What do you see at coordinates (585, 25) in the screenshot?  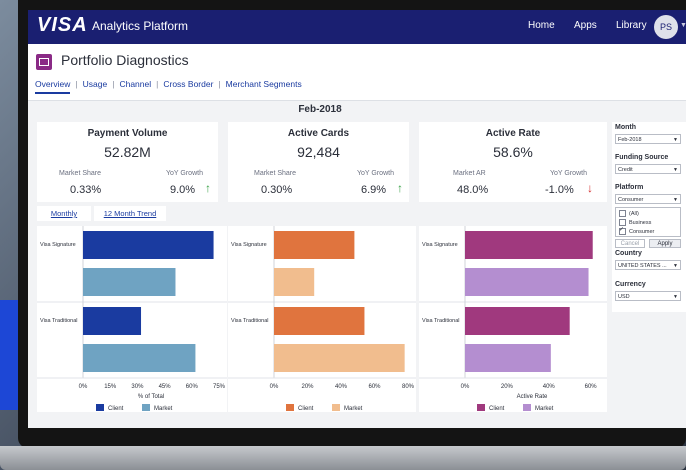 I see `nav-apps: Apps` at bounding box center [585, 25].